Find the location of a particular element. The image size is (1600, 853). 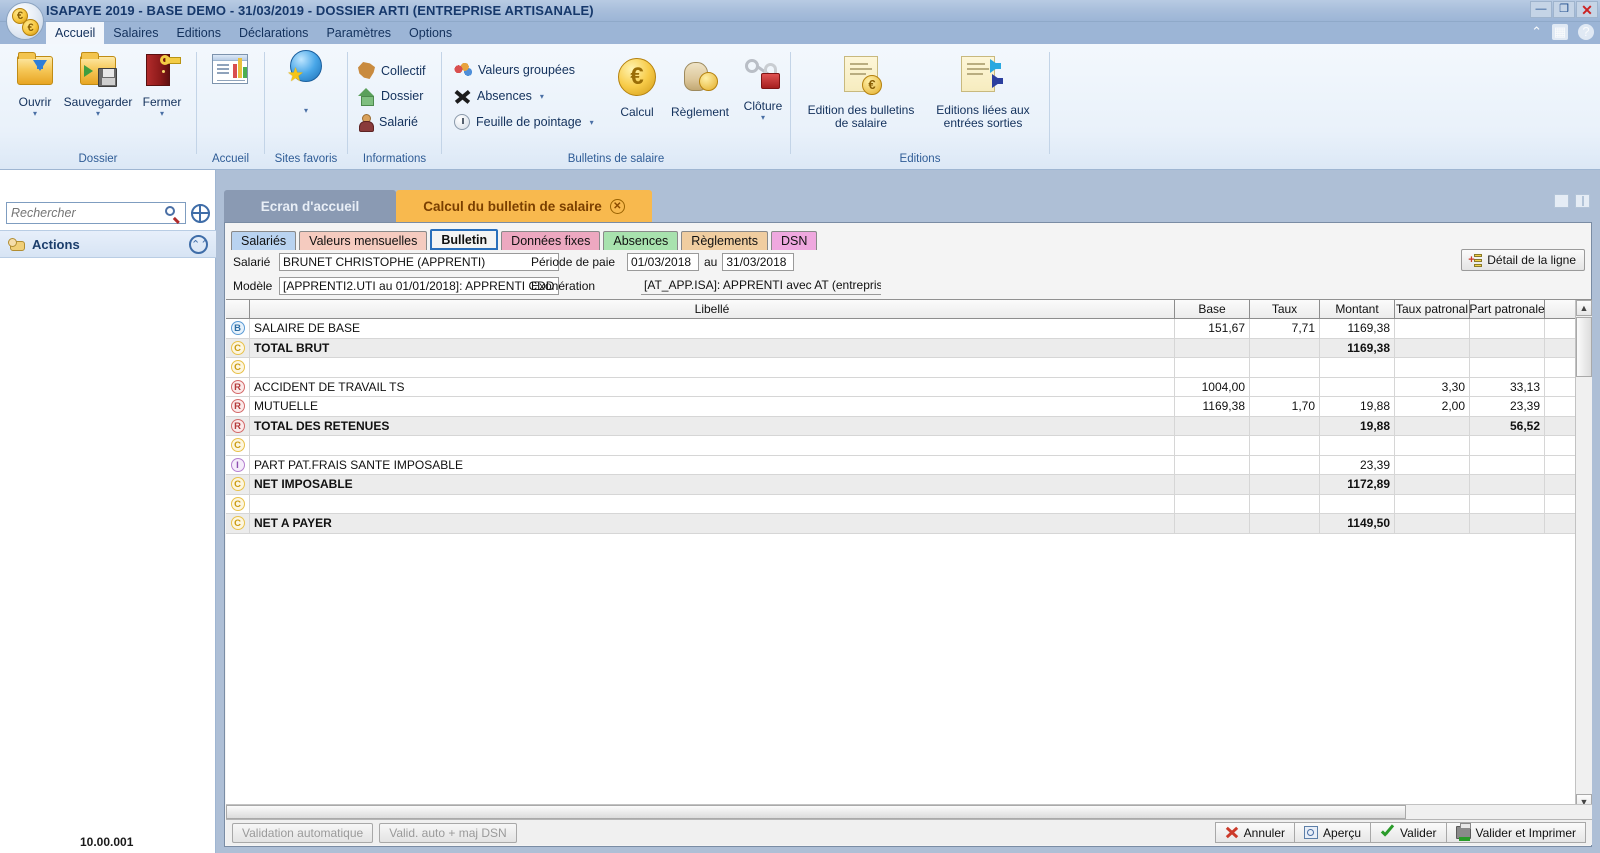

ribbon-button-sites-favoris: ★ ▾ is located at coordinates (306, 83).